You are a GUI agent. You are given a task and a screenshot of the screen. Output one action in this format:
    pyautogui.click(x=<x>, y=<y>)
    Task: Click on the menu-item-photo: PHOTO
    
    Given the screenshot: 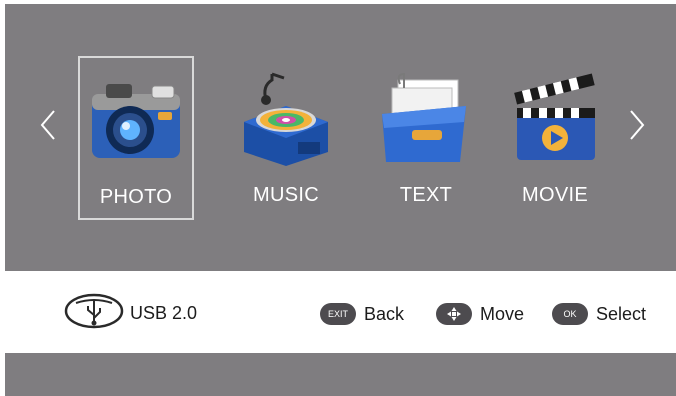 What is the action you would take?
    pyautogui.click(x=136, y=138)
    